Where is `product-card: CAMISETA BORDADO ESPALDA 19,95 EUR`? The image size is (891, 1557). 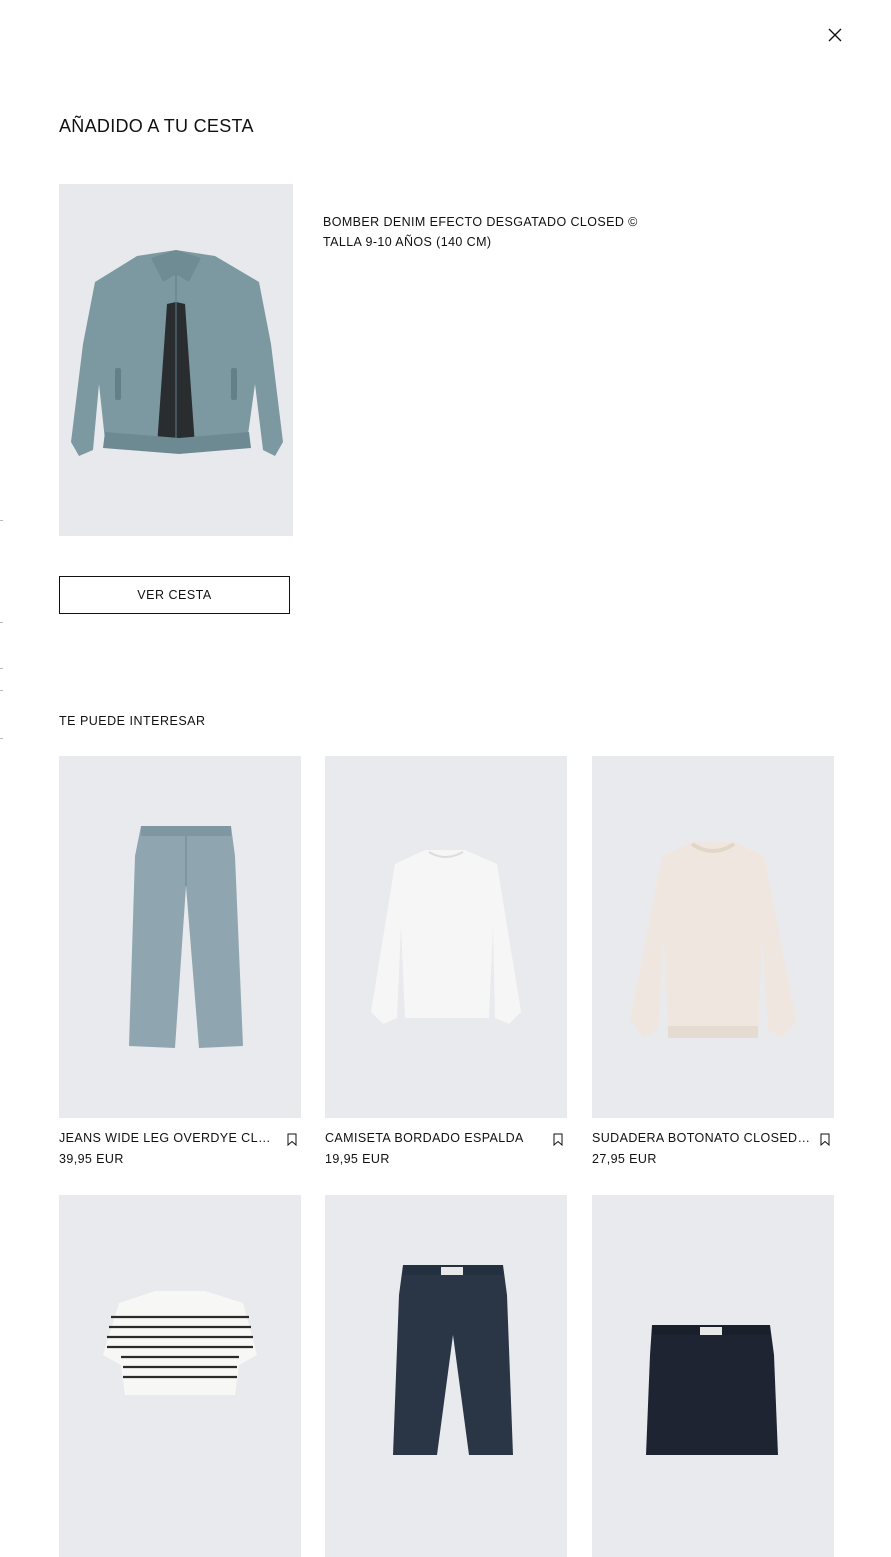
product-card: CAMISETA BORDADO ESPALDA 19,95 EUR is located at coordinates (446, 961).